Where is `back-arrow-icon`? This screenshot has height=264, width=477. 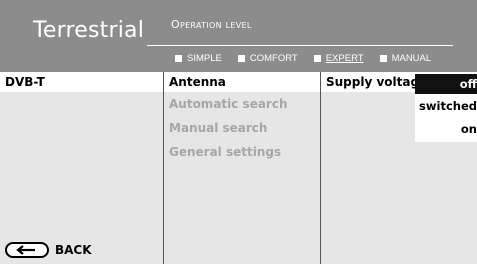
back-arrow-icon is located at coordinates (27, 250).